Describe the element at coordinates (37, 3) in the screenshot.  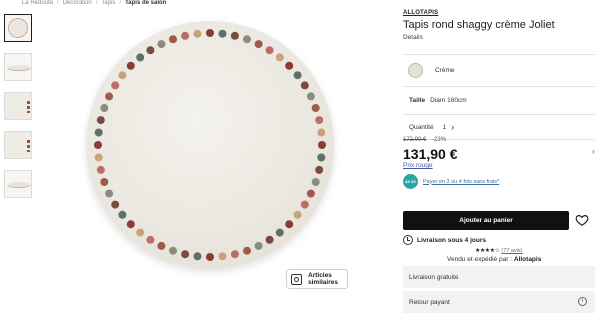
I see `breadcrumb-link-home: La Redoute` at that location.